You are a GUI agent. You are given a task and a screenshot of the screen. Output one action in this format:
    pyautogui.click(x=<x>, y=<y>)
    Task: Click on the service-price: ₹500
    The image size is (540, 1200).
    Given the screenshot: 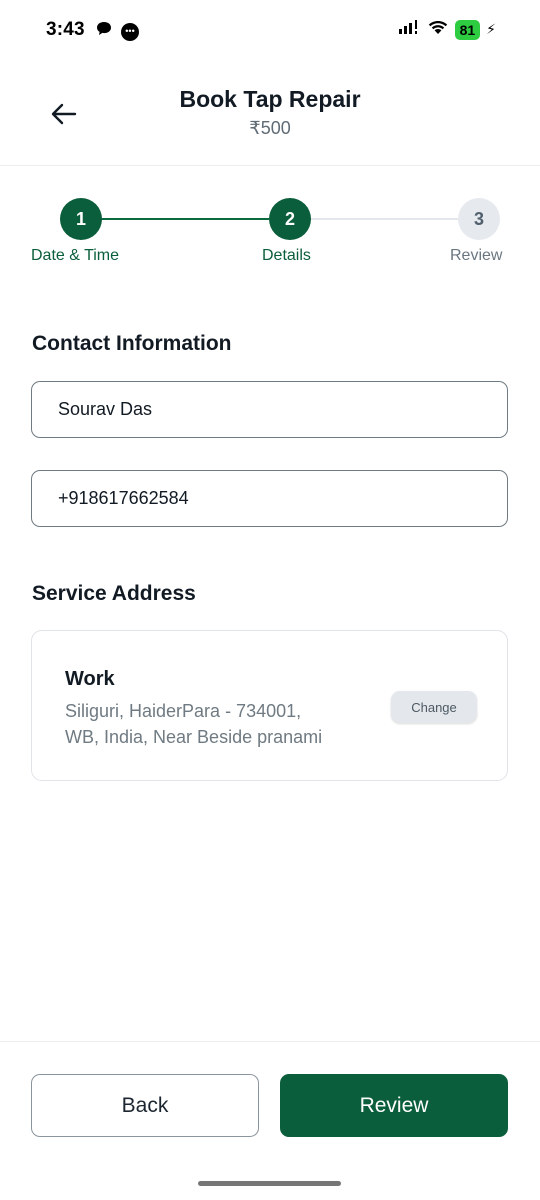 What is the action you would take?
    pyautogui.click(x=270, y=128)
    